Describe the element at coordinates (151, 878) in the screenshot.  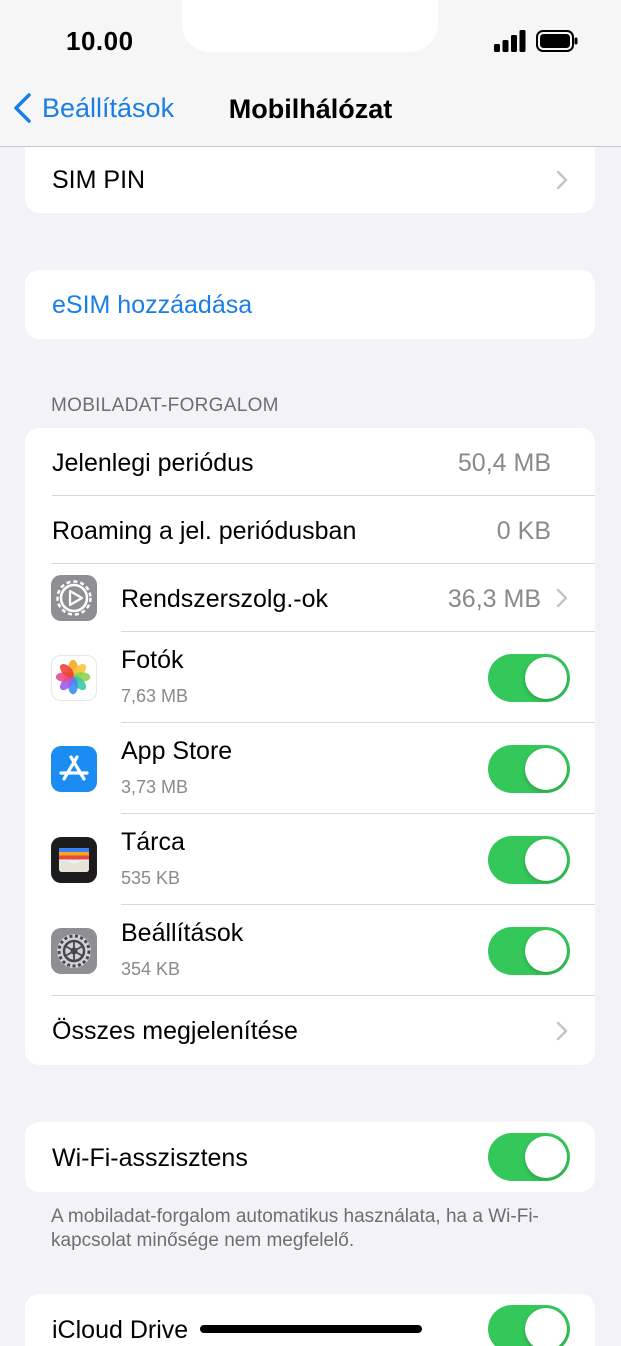
I see `app-usage: 535 KB` at that location.